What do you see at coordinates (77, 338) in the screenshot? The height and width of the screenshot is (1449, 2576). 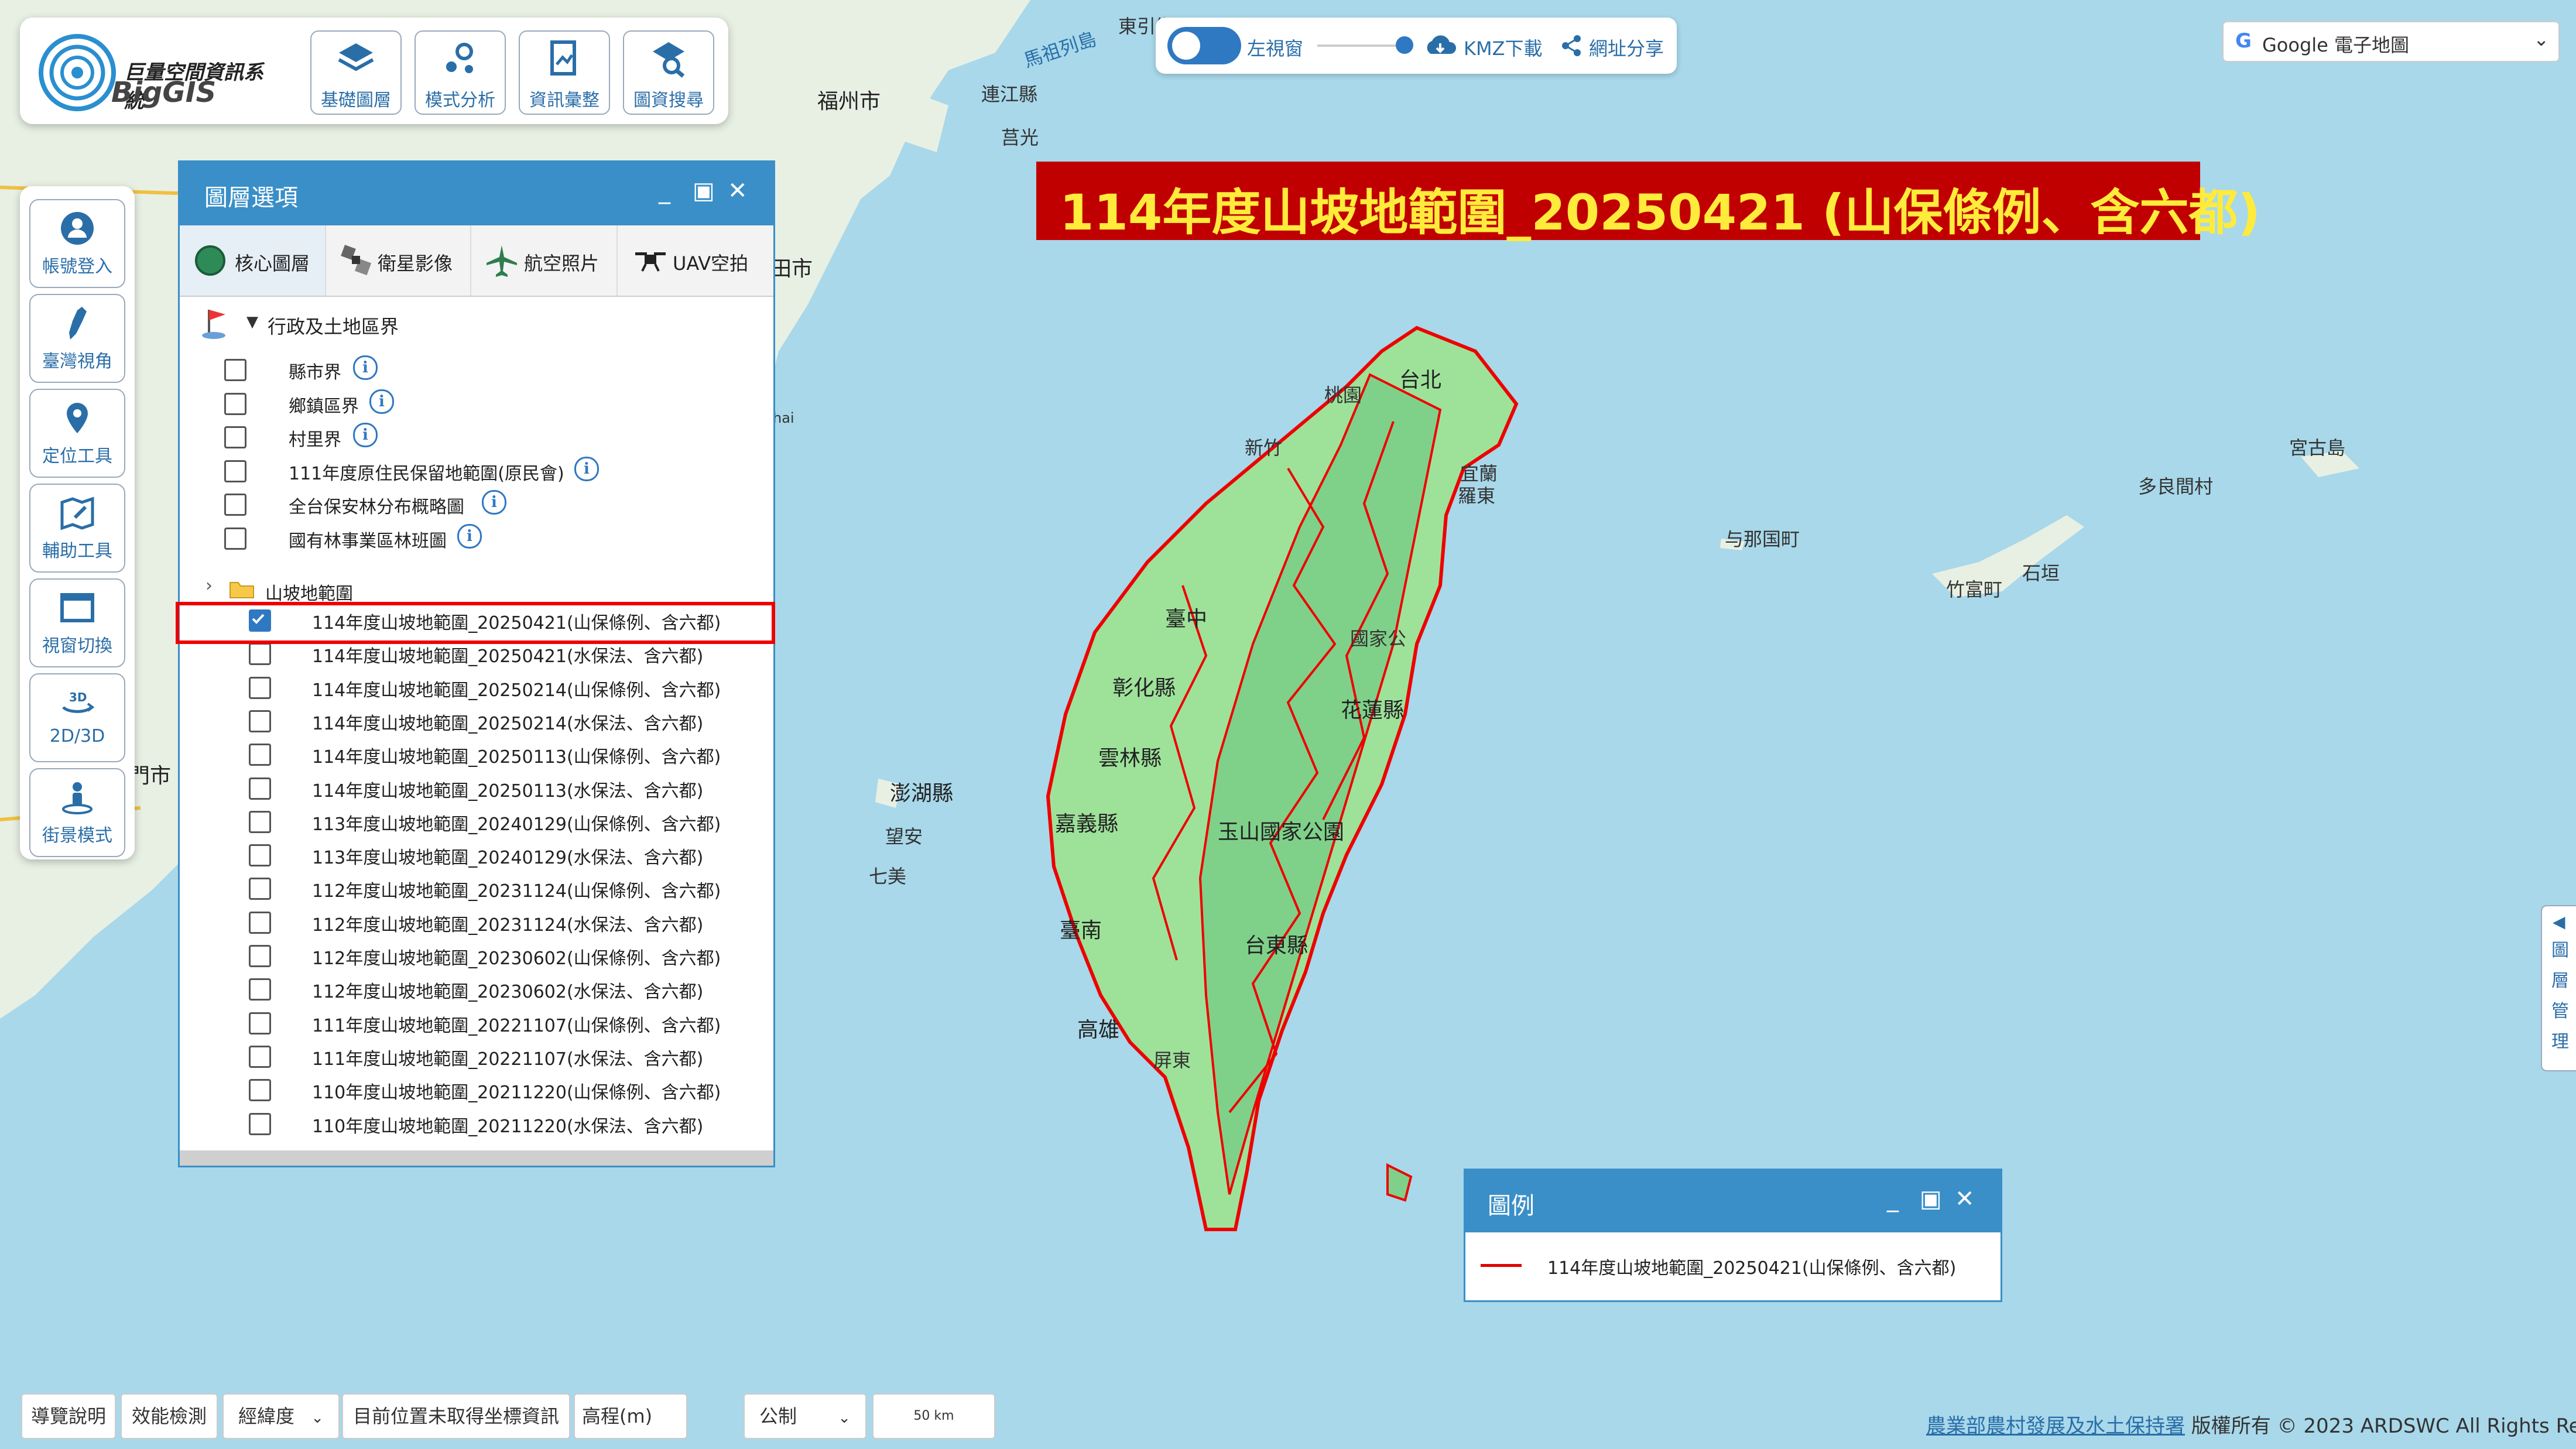 I see `taiwan-view-button: 臺灣視角` at bounding box center [77, 338].